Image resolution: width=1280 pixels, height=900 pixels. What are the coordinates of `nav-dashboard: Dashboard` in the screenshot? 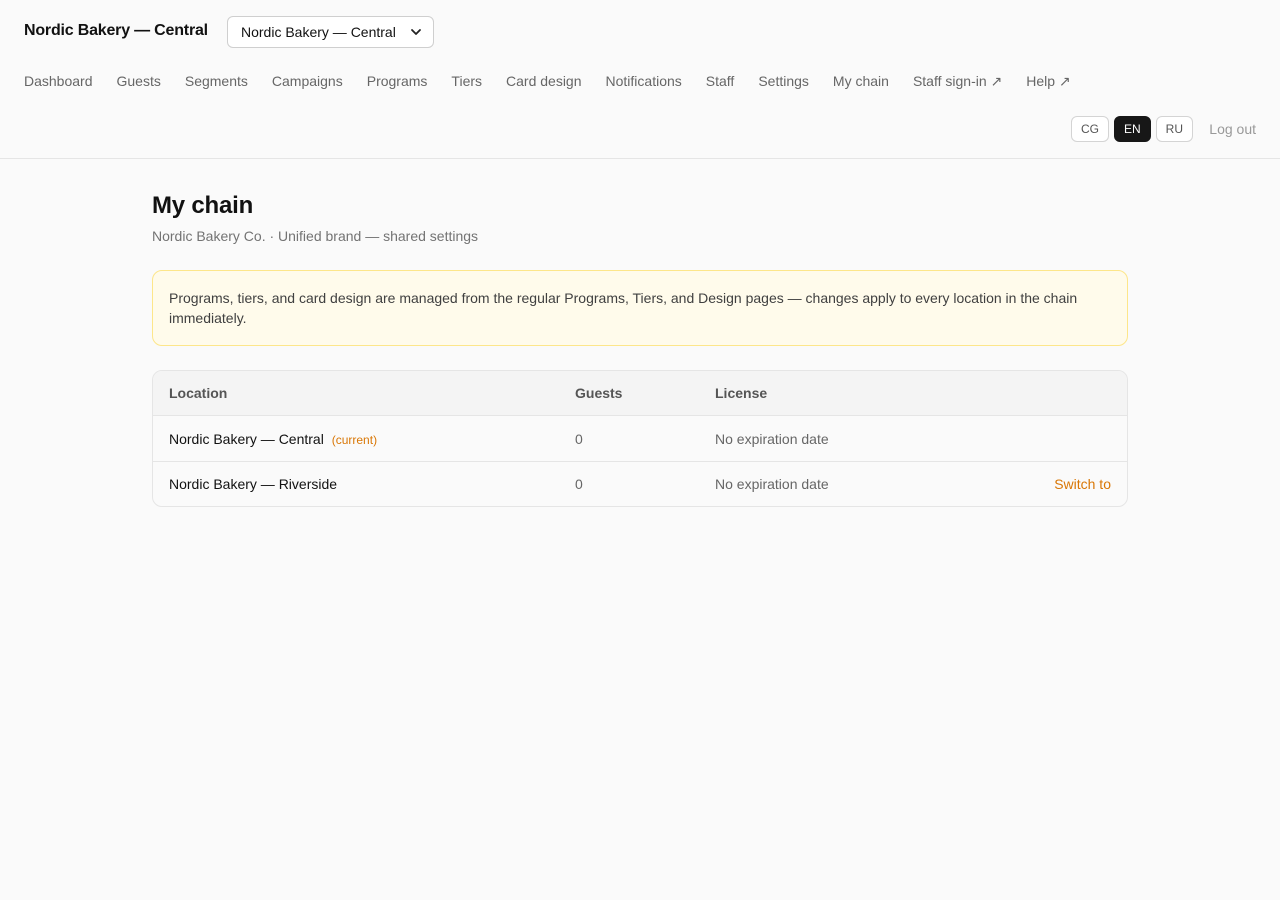 It's located at (58, 81).